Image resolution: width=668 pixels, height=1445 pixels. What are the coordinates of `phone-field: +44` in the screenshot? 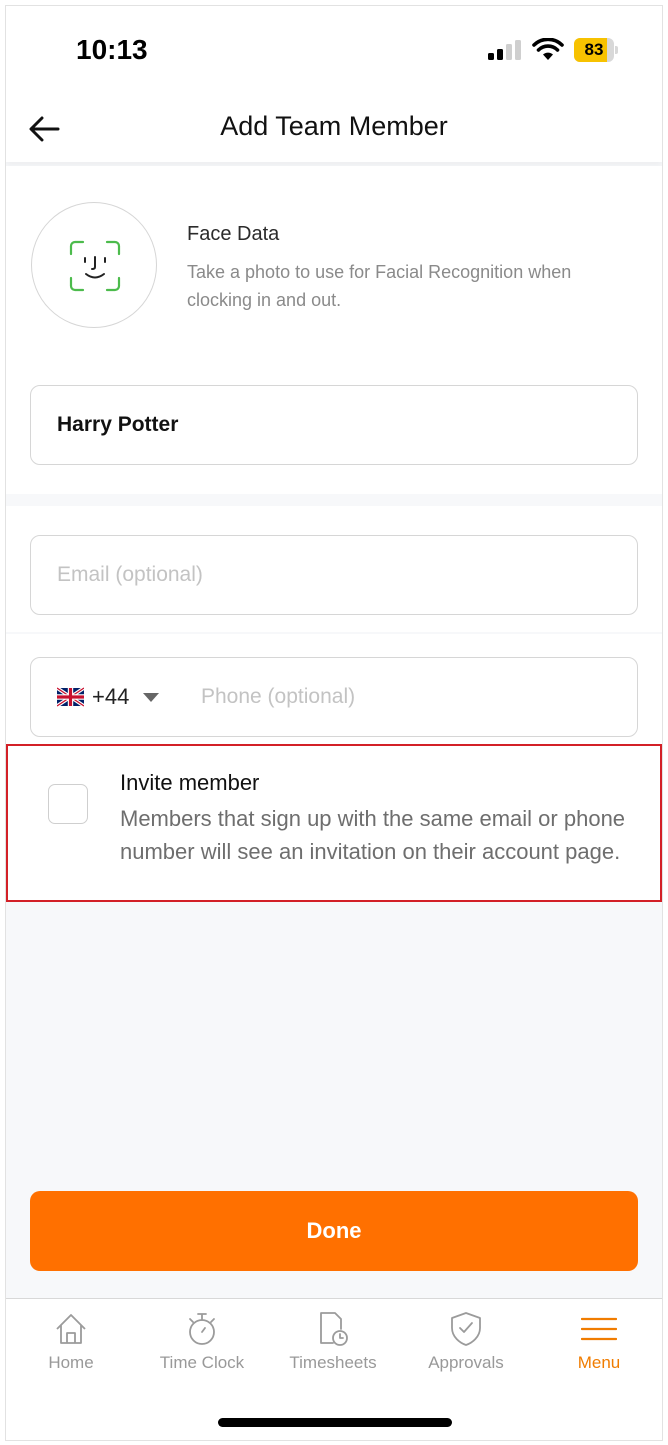 It's located at (334, 697).